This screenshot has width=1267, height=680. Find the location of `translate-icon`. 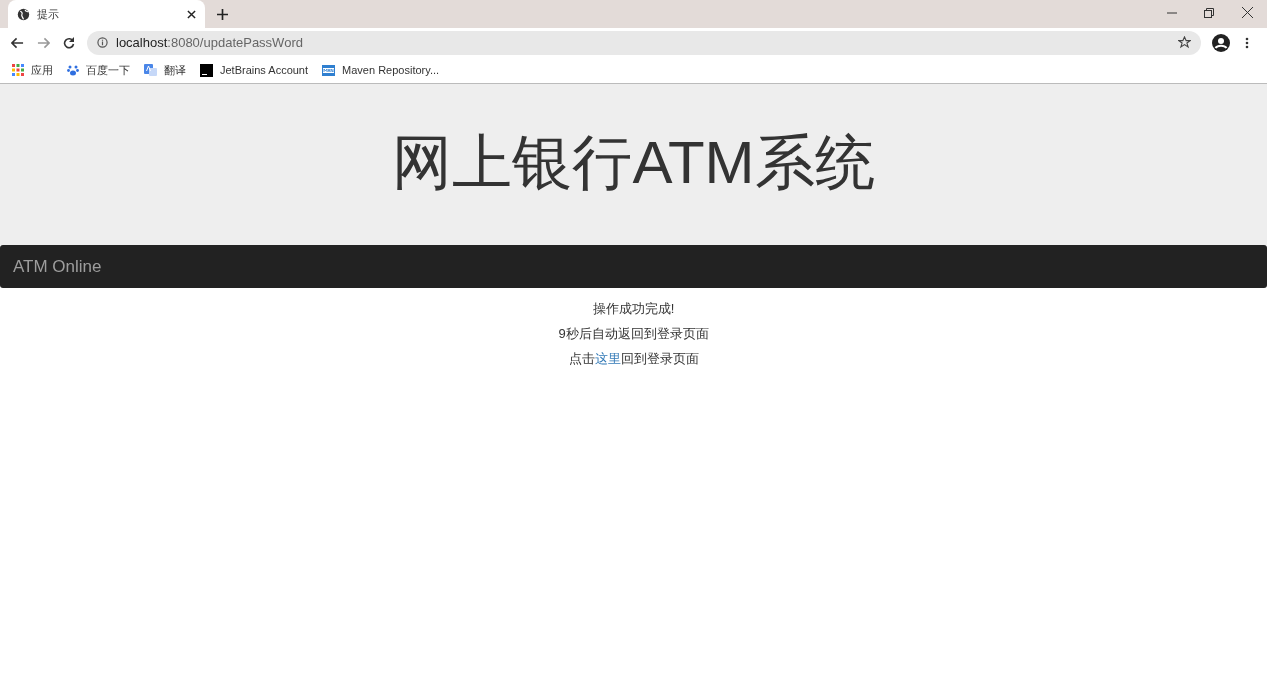

translate-icon is located at coordinates (150, 70).